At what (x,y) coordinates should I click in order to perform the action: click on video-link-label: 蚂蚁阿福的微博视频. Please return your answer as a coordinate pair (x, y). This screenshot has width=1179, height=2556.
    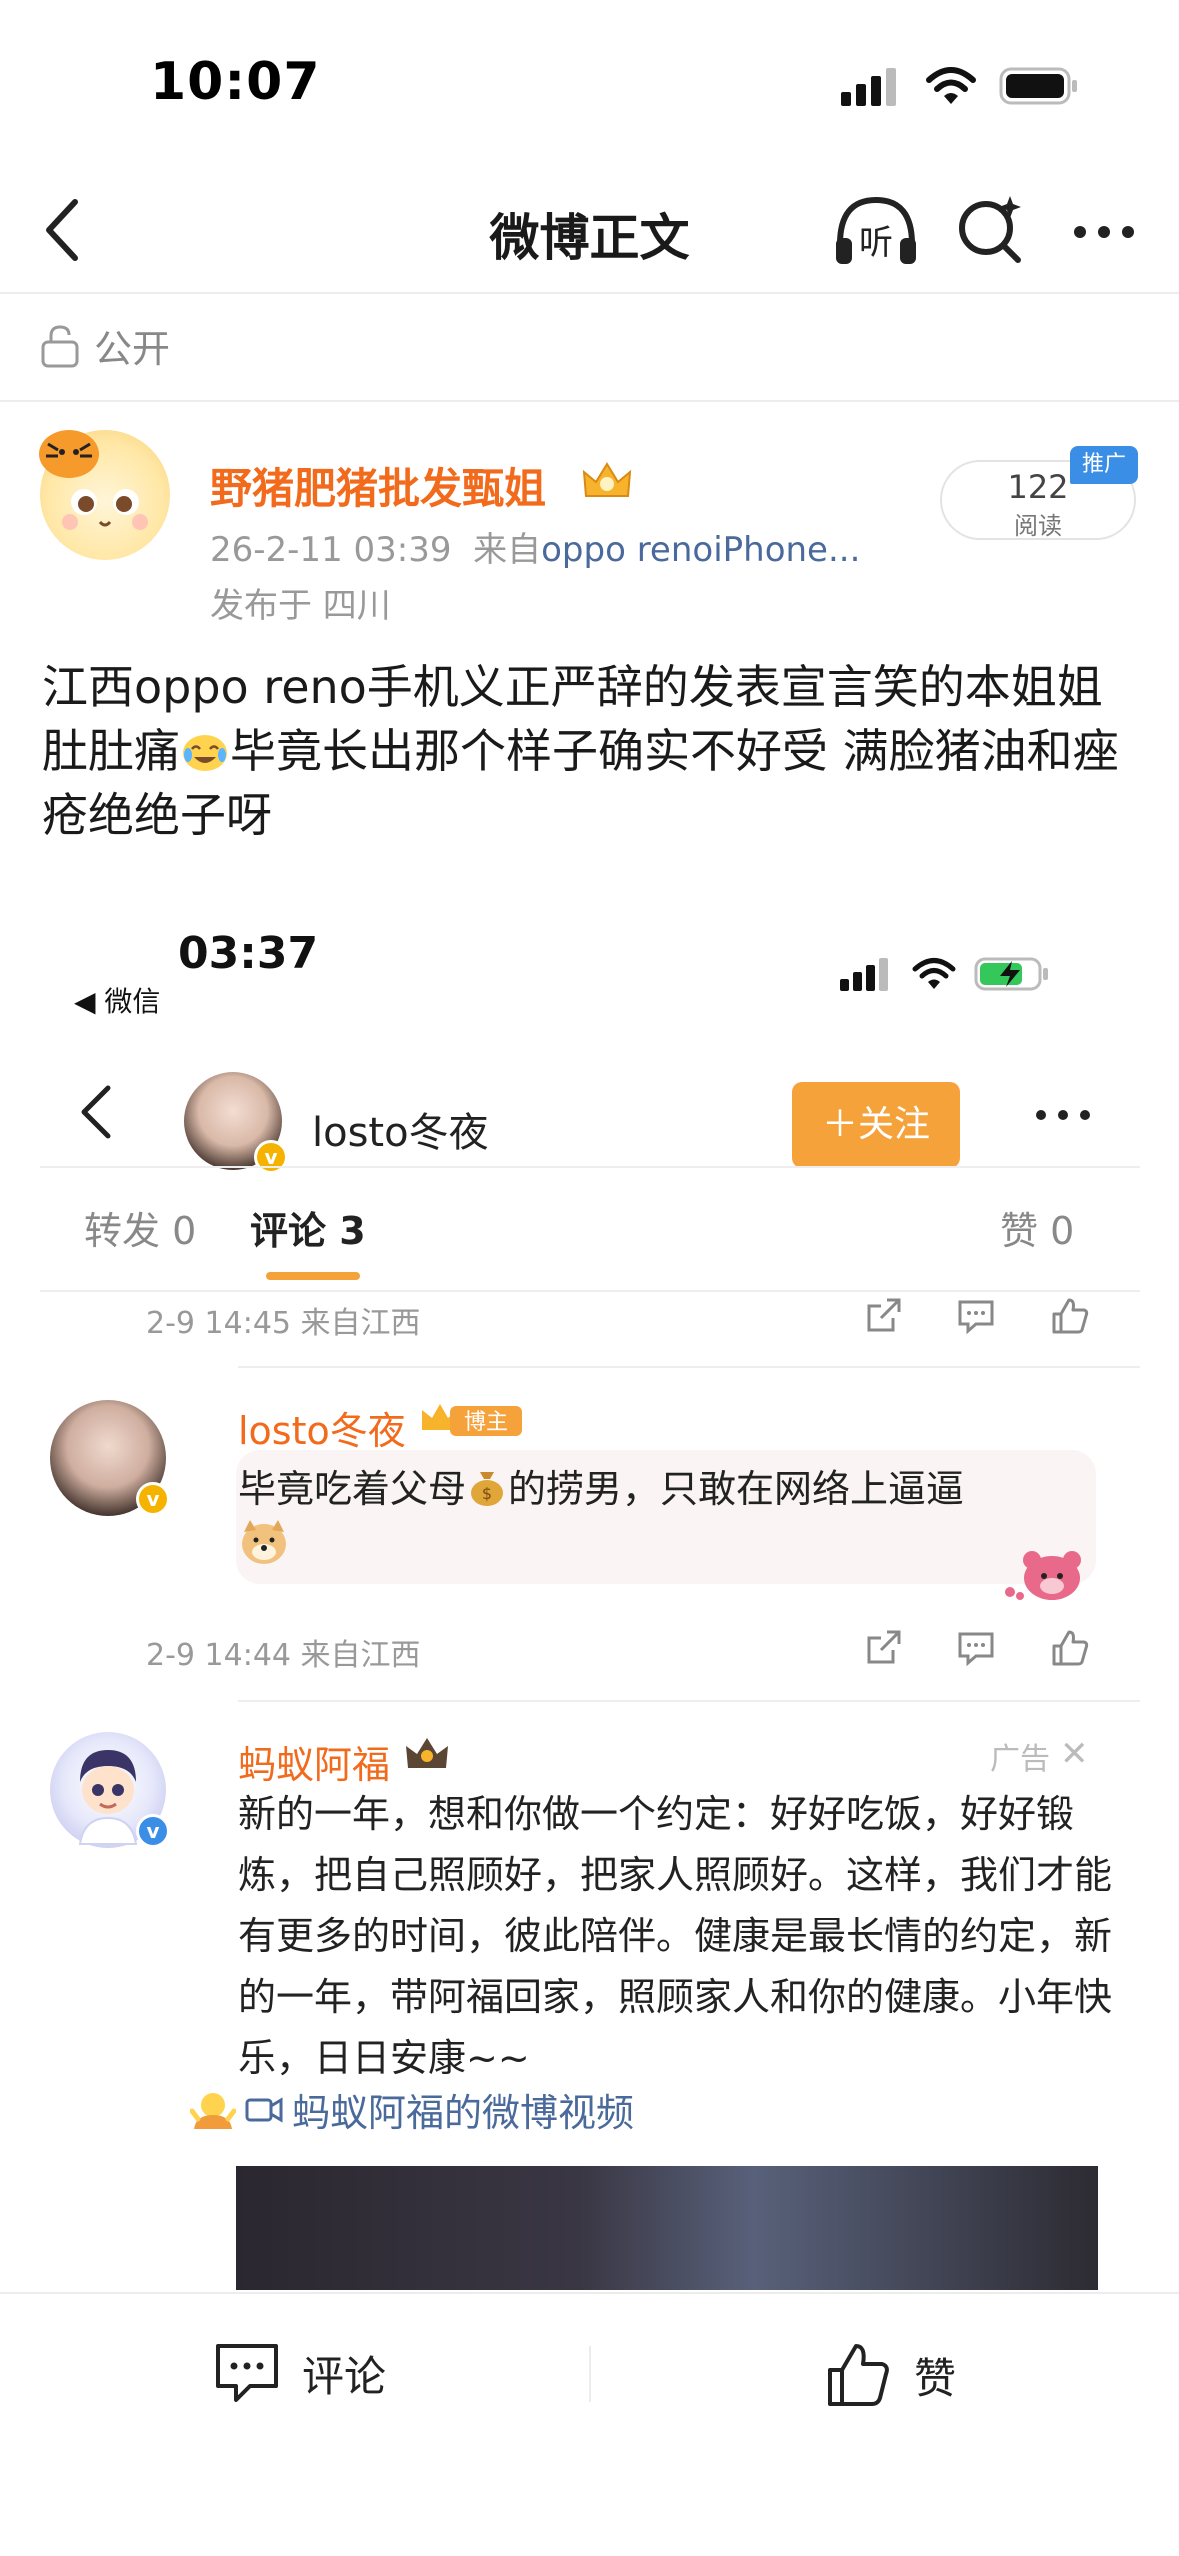
    Looking at the image, I should click on (463, 2113).